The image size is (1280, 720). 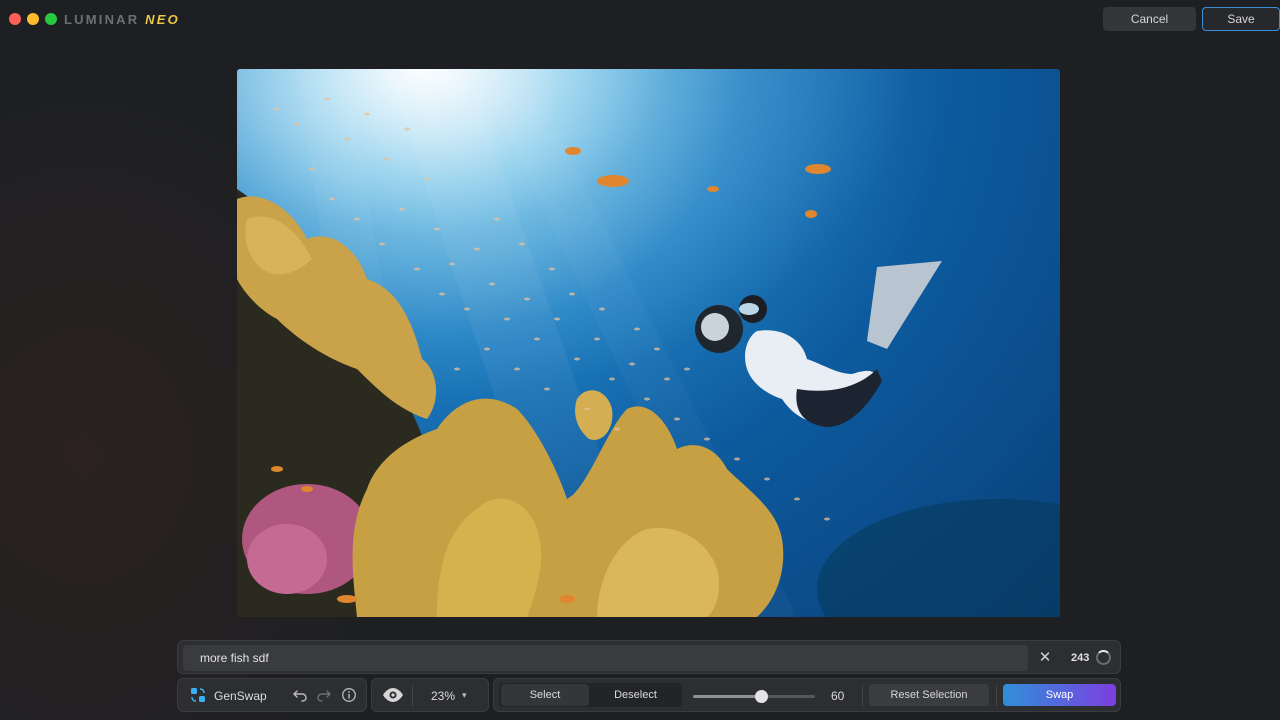 I want to click on close-icon: ✕, so click(x=1045, y=658).